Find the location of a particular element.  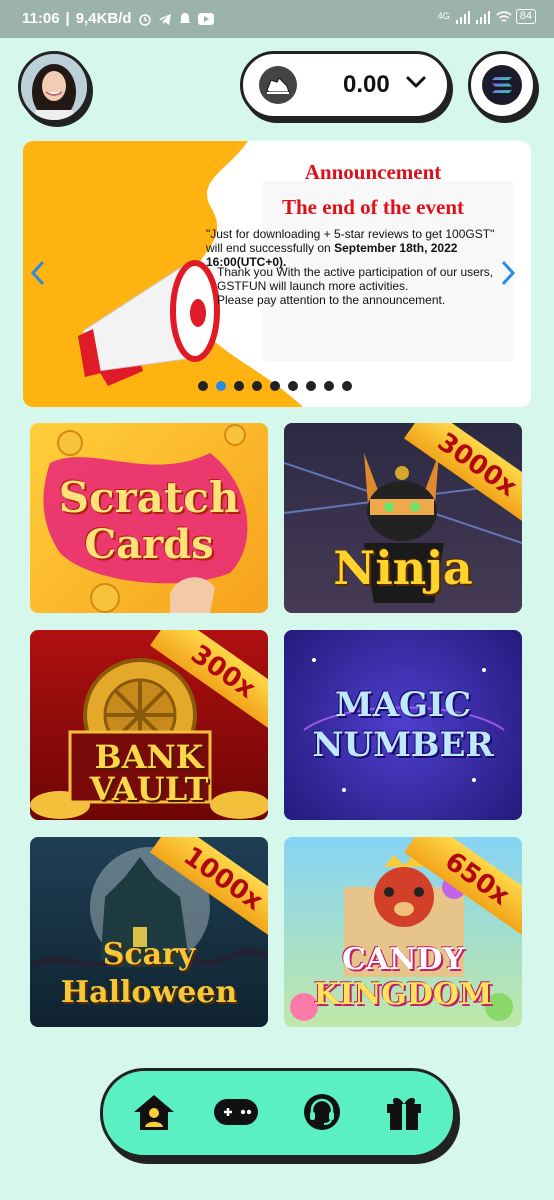

network-button is located at coordinates (502, 85).